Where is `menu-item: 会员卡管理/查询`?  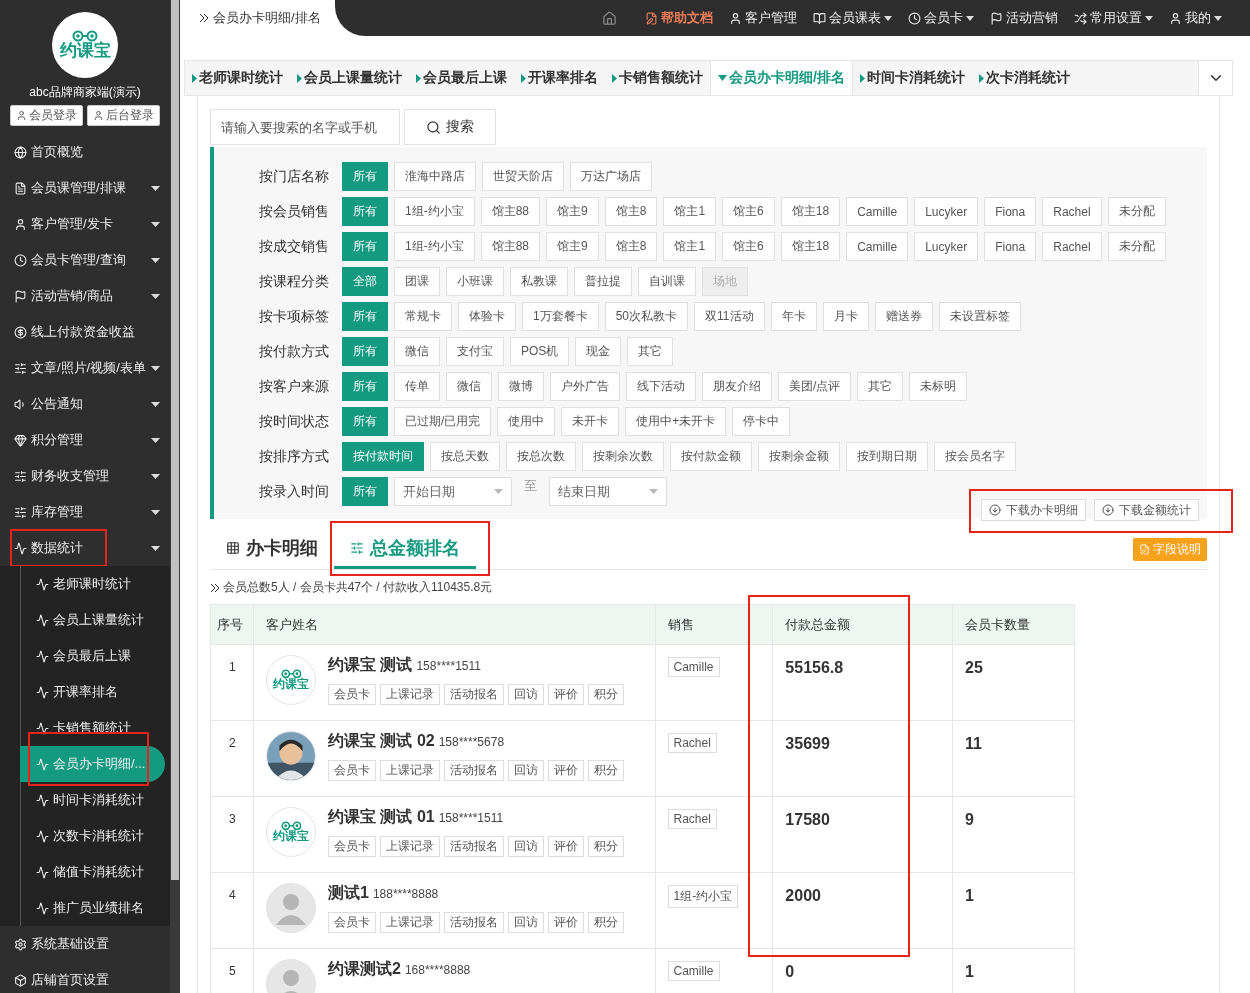 menu-item: 会员卡管理/查询 is located at coordinates (85, 260).